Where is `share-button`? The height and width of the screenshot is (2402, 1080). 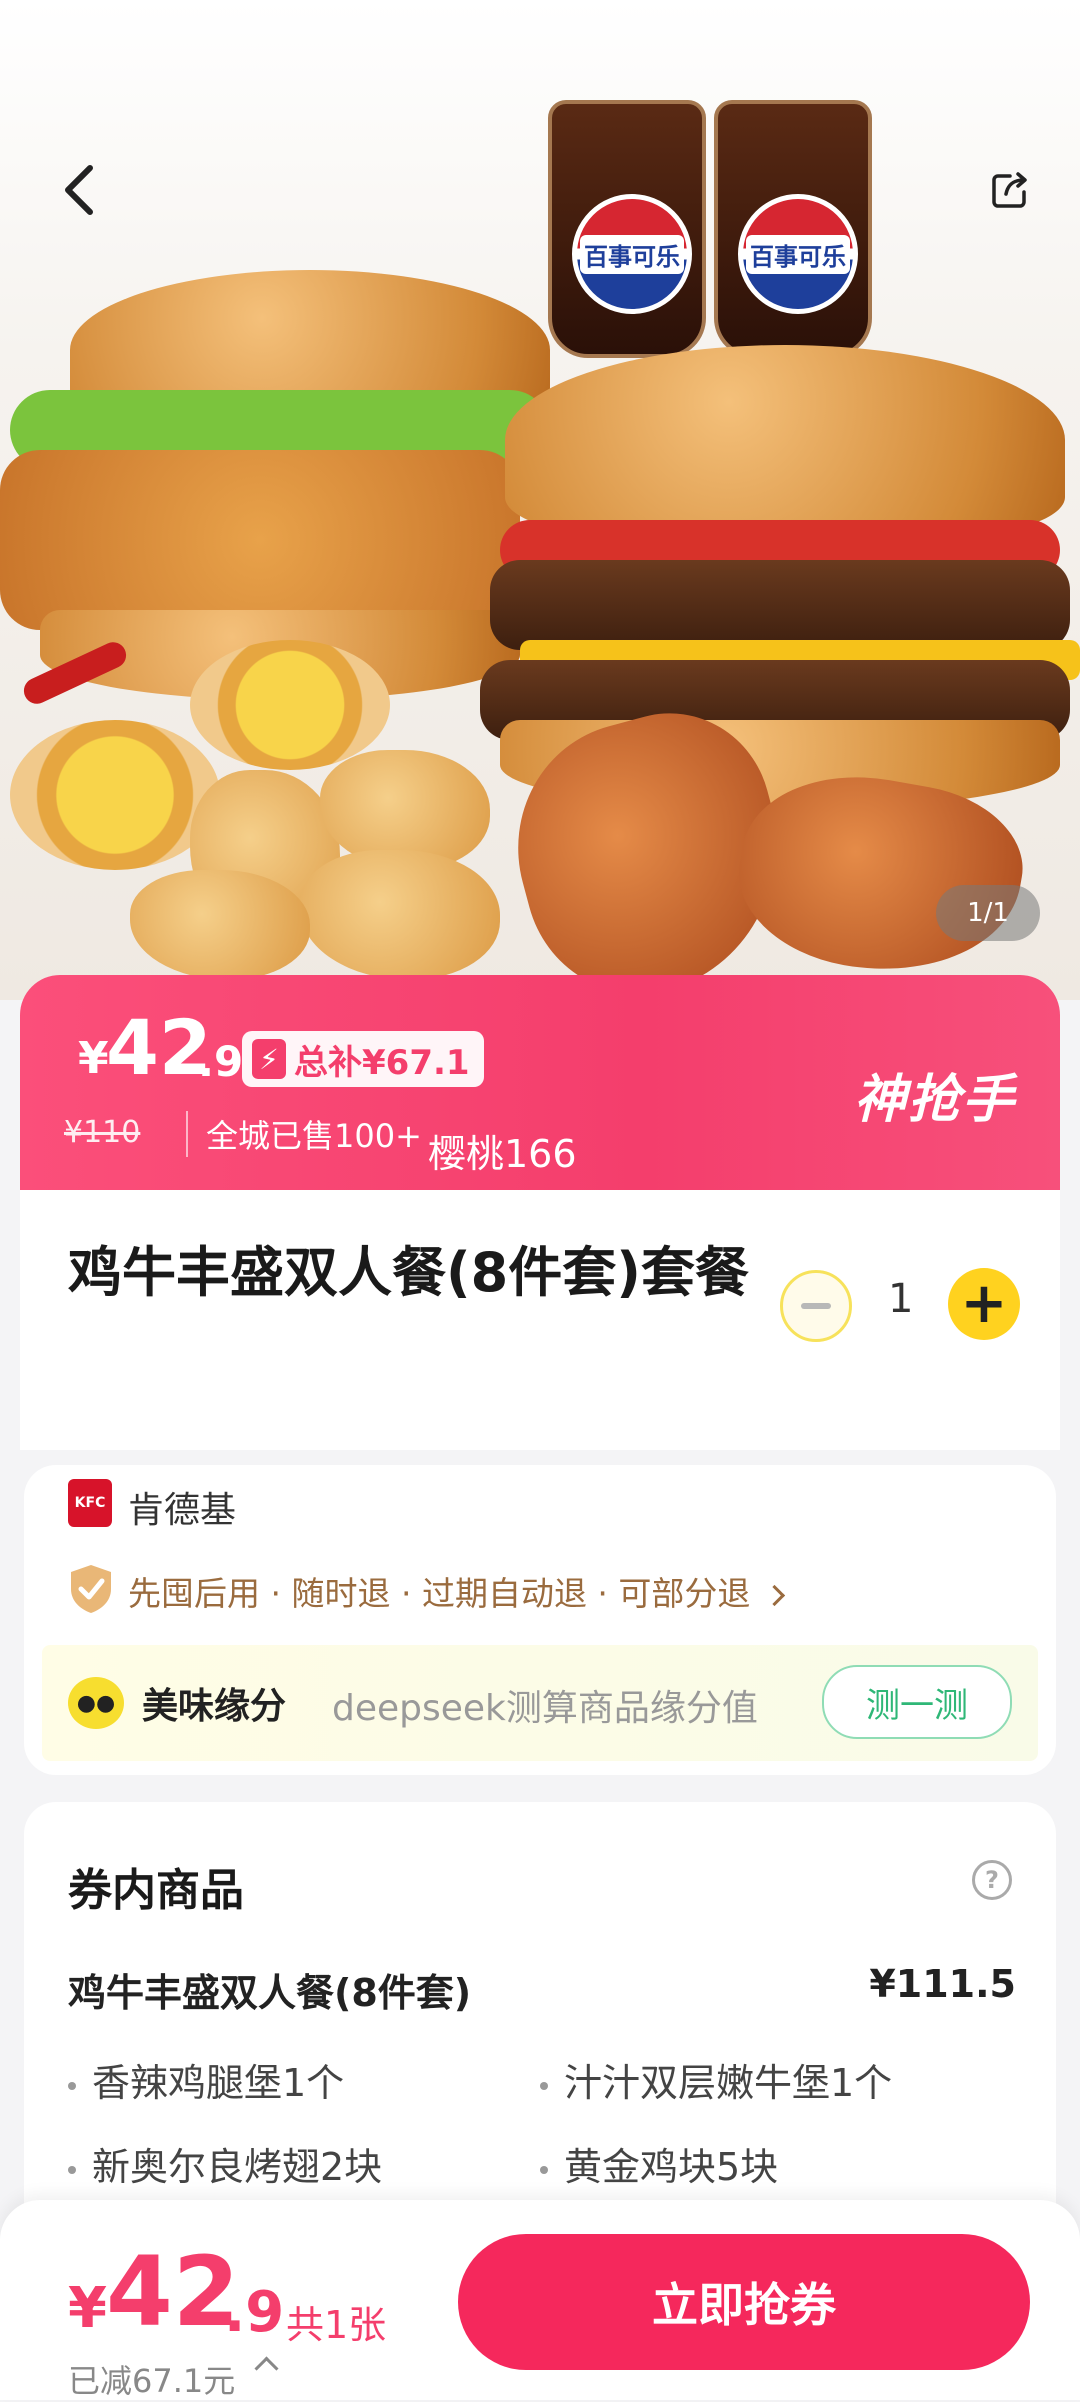
share-button is located at coordinates (1010, 190).